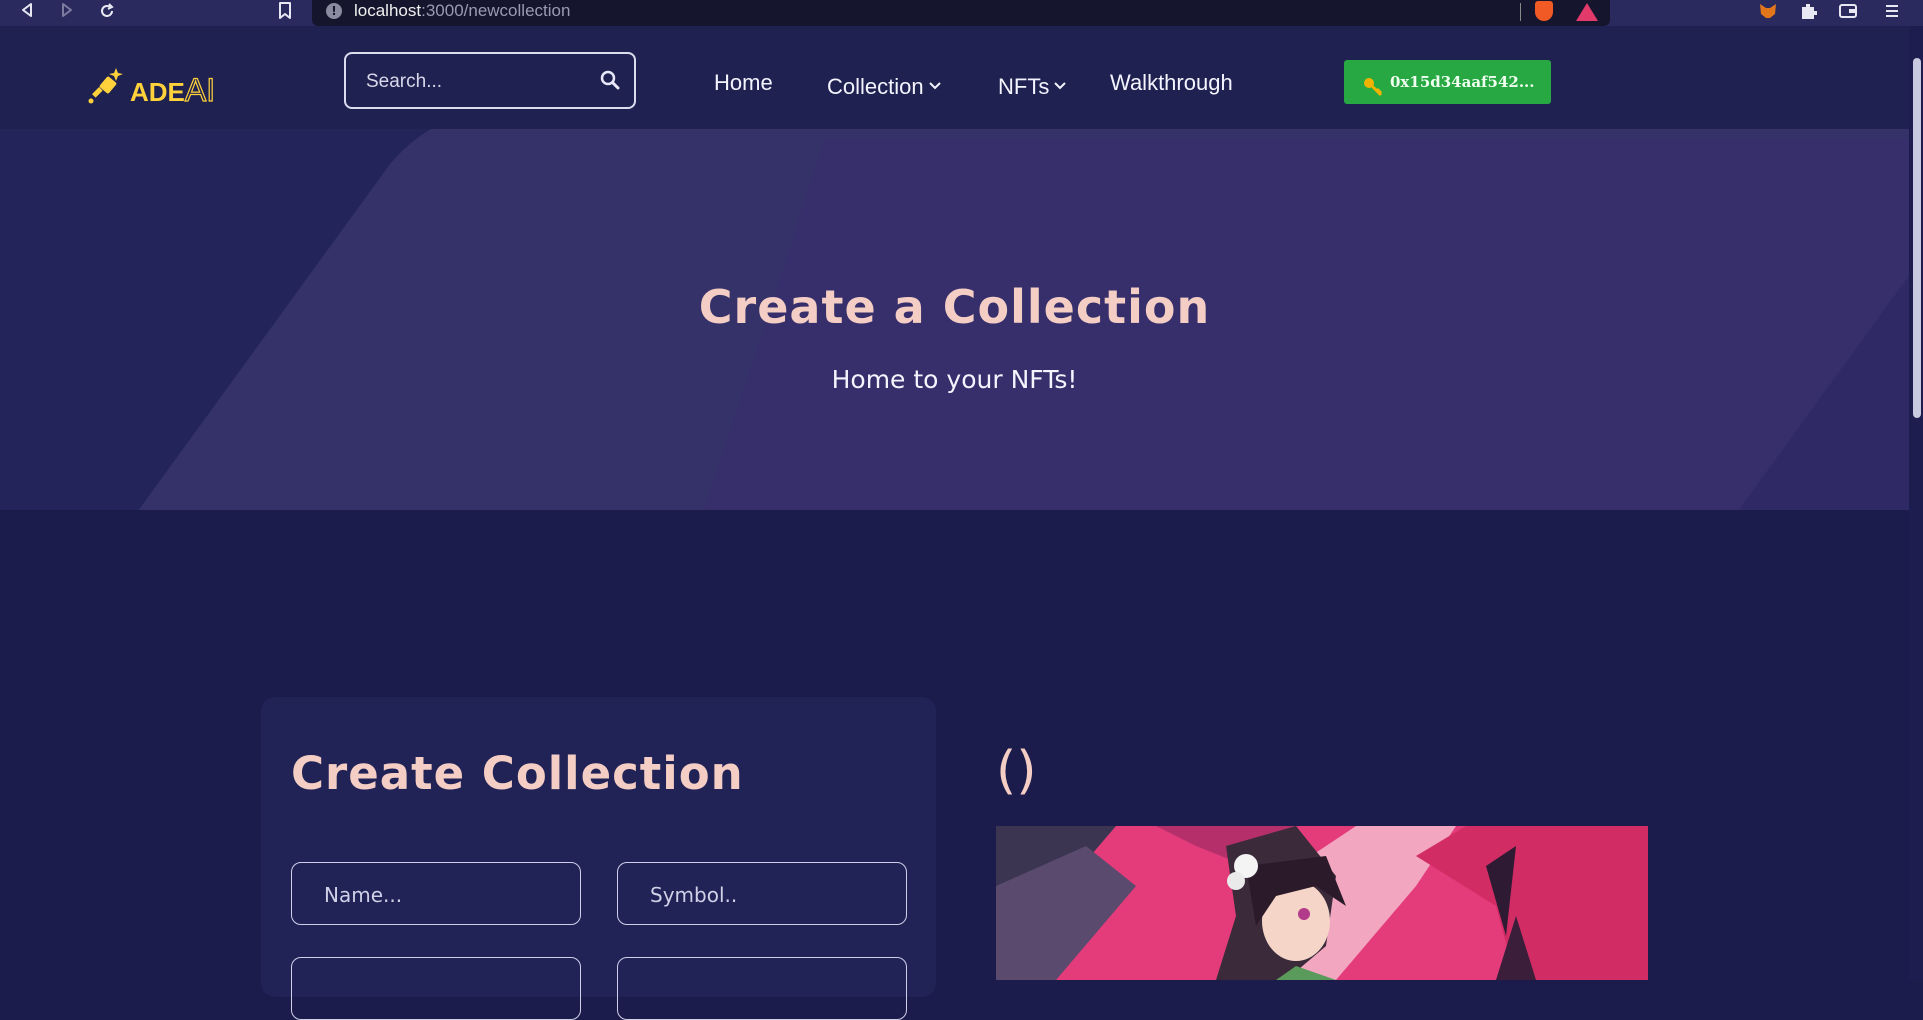 The image size is (1923, 1020). Describe the element at coordinates (1848, 13) in the screenshot. I see `wallet-icon` at that location.